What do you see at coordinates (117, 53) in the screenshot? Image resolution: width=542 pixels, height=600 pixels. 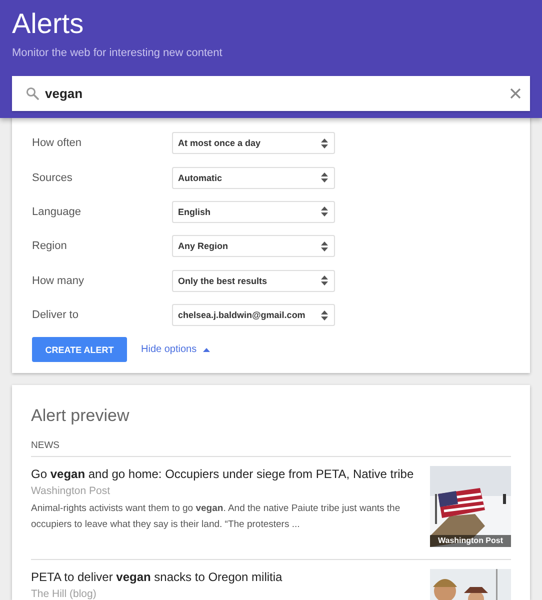 I see `page-subtitle: Monitor the web for interesting new content` at bounding box center [117, 53].